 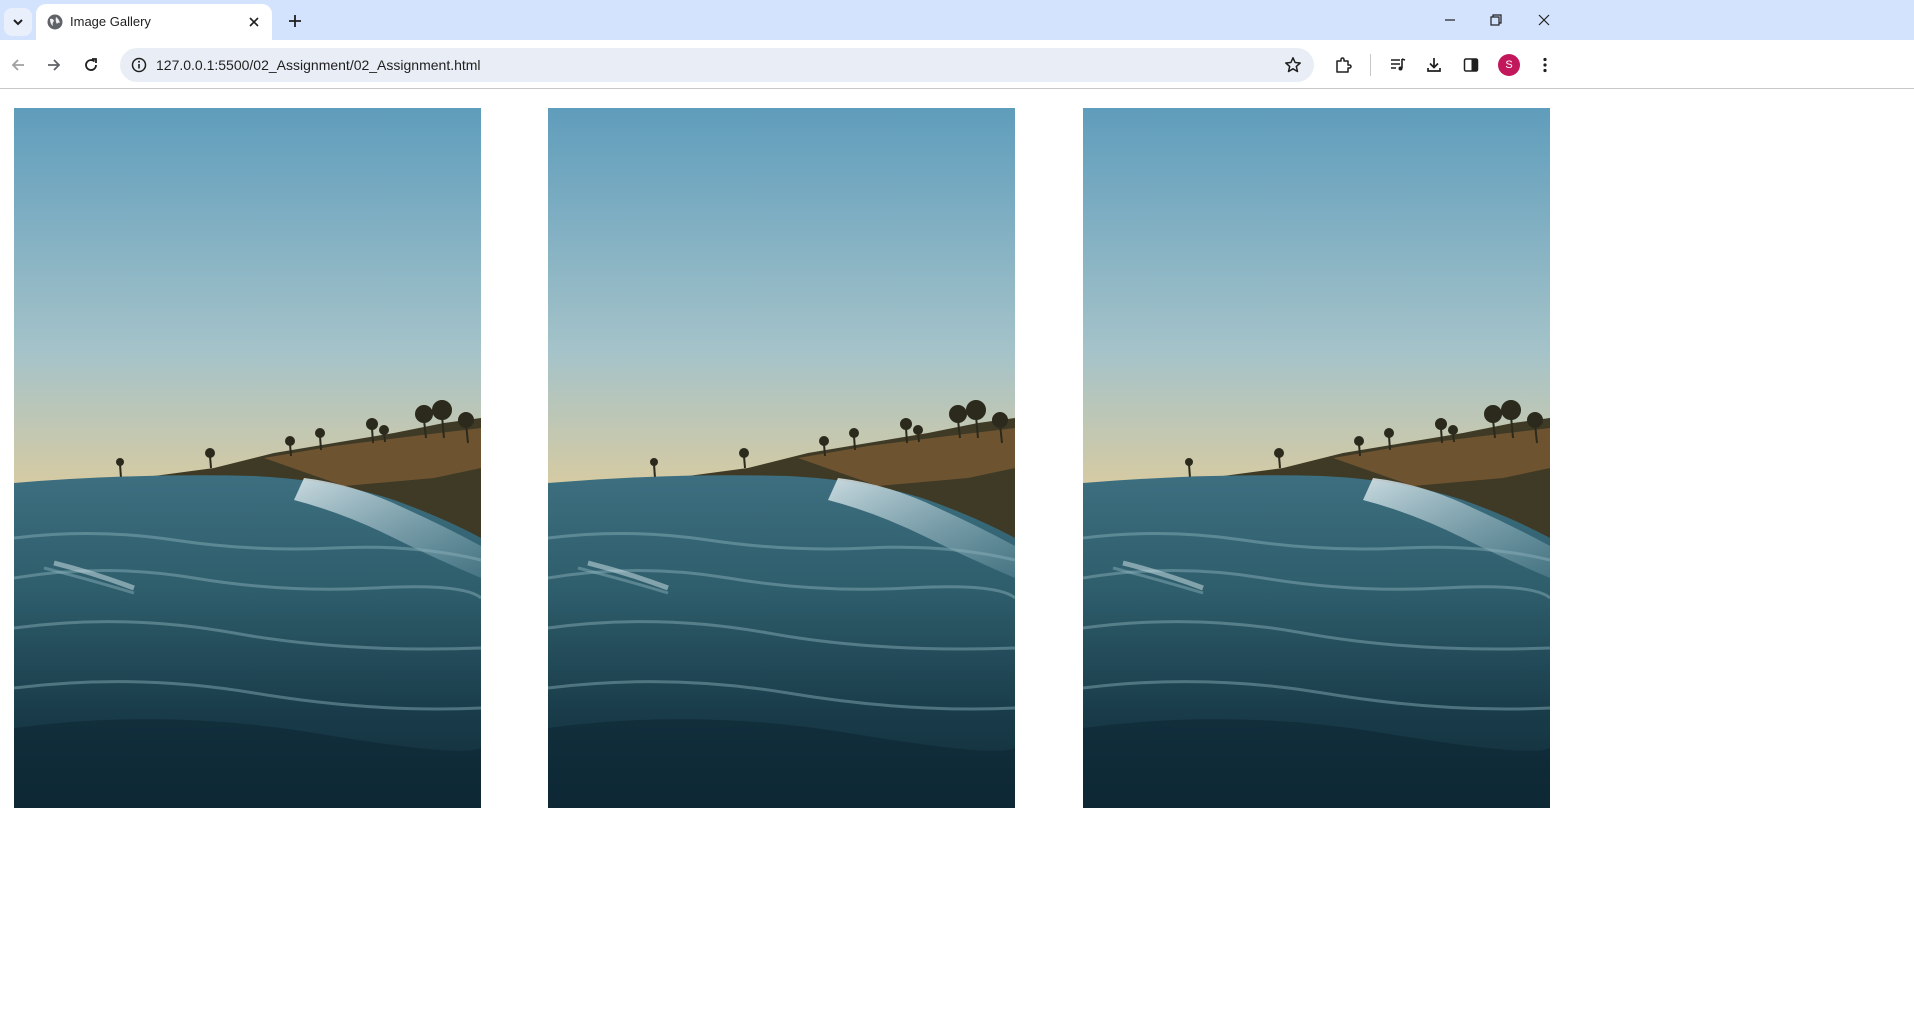 I want to click on puzzle-icon, so click(x=1344, y=65).